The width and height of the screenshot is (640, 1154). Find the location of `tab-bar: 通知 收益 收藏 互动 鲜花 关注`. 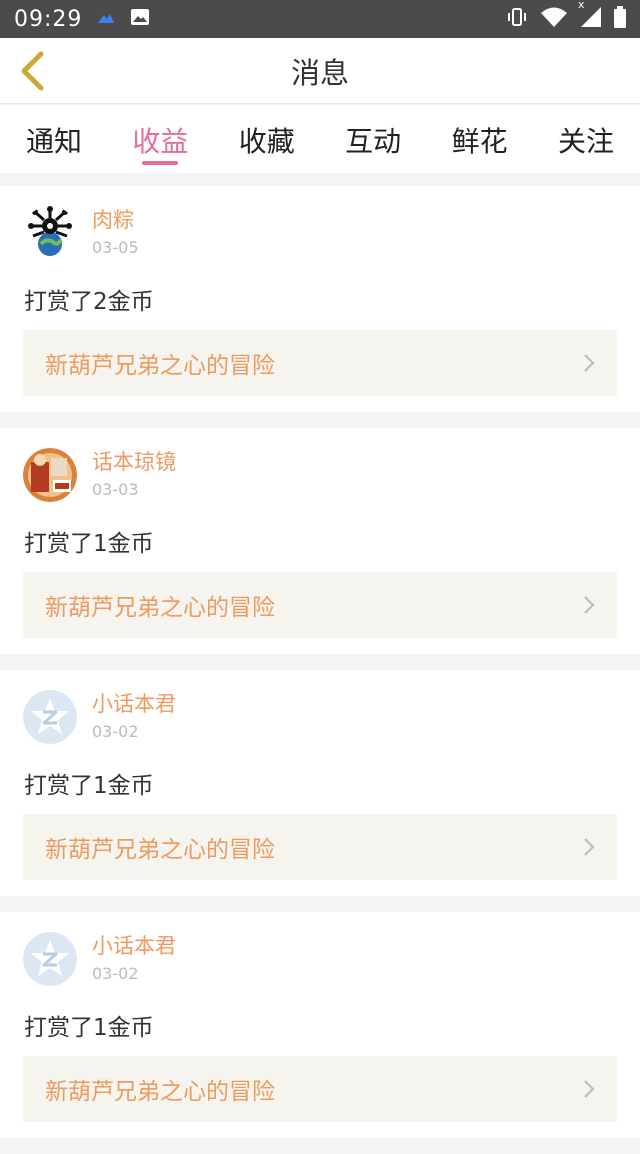

tab-bar: 通知 收益 收藏 互动 鲜花 关注 is located at coordinates (320, 139).